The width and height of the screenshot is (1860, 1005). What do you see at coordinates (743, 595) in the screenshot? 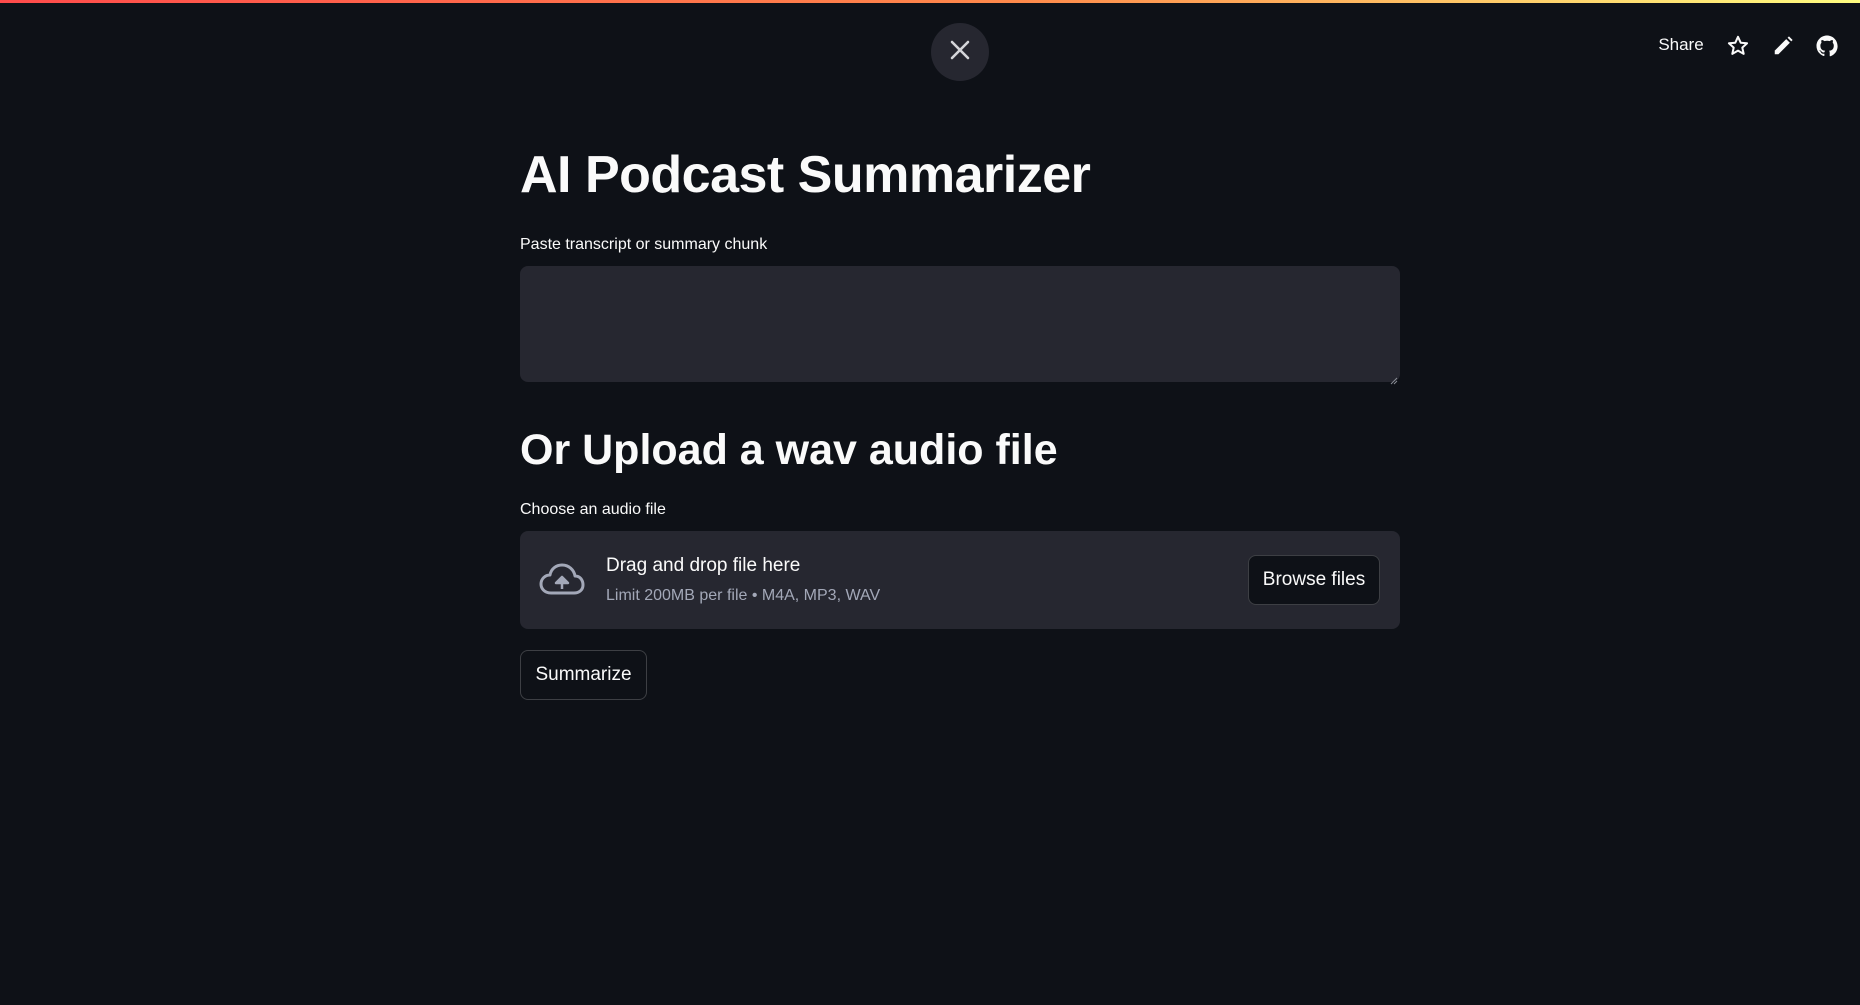
I see `dropzone-limit-text: Limit 200MB per file • M4A, MP3, WAV` at bounding box center [743, 595].